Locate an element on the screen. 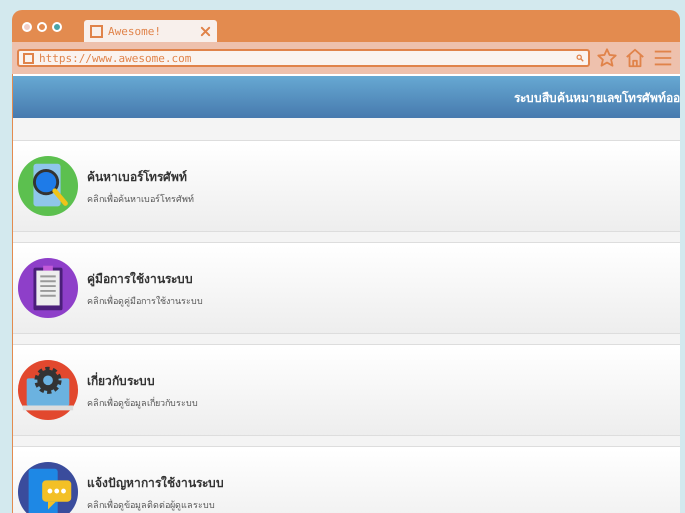 The height and width of the screenshot is (513, 685). menu-item-title: เกี่ยวกับระบบ is located at coordinates (121, 380).